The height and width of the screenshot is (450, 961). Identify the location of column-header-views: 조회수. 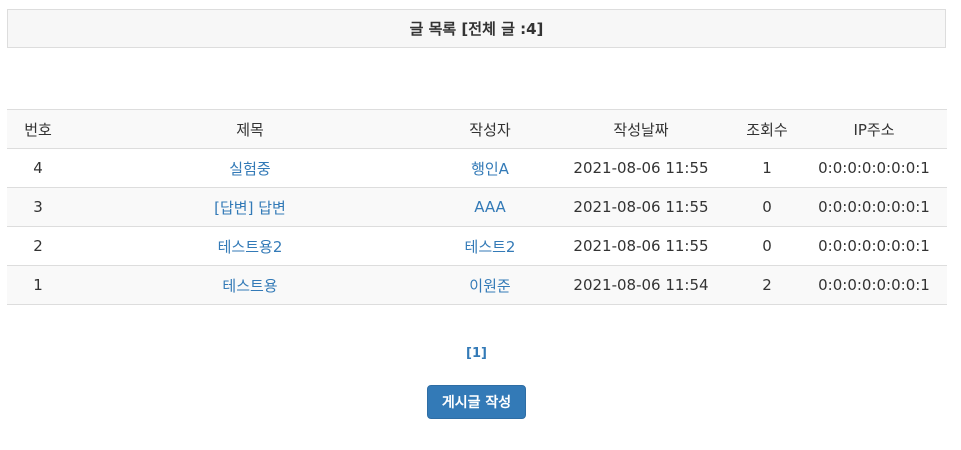
(767, 129).